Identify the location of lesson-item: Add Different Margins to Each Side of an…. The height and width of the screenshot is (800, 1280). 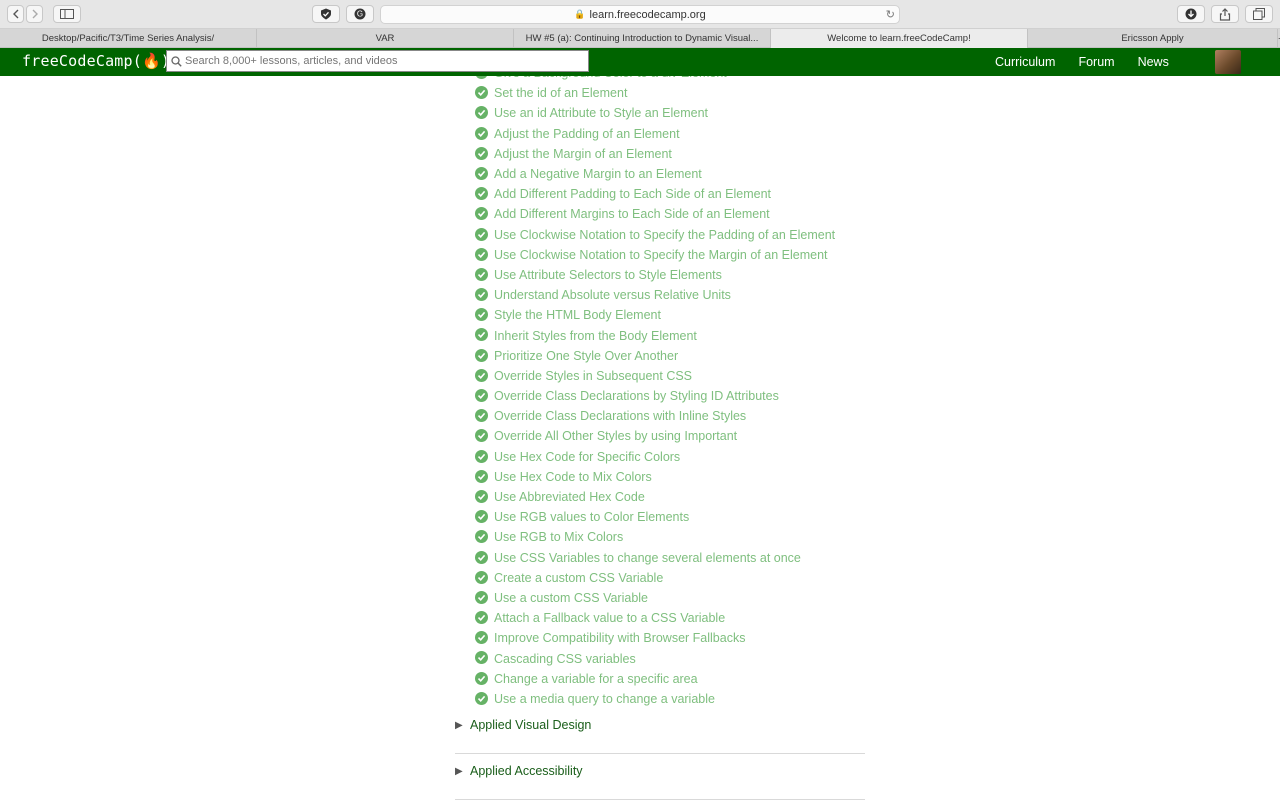
(660, 214).